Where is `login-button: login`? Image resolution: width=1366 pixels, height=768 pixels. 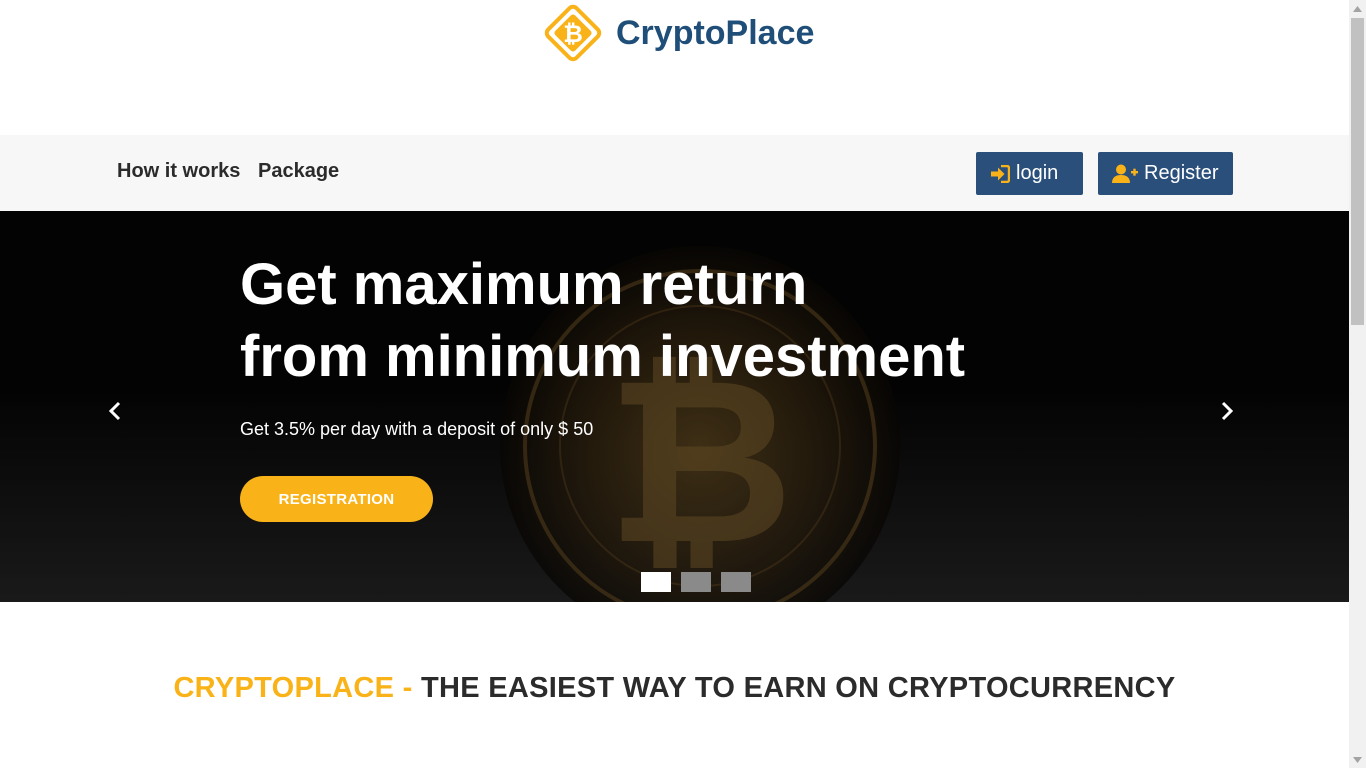 login-button: login is located at coordinates (1029, 173).